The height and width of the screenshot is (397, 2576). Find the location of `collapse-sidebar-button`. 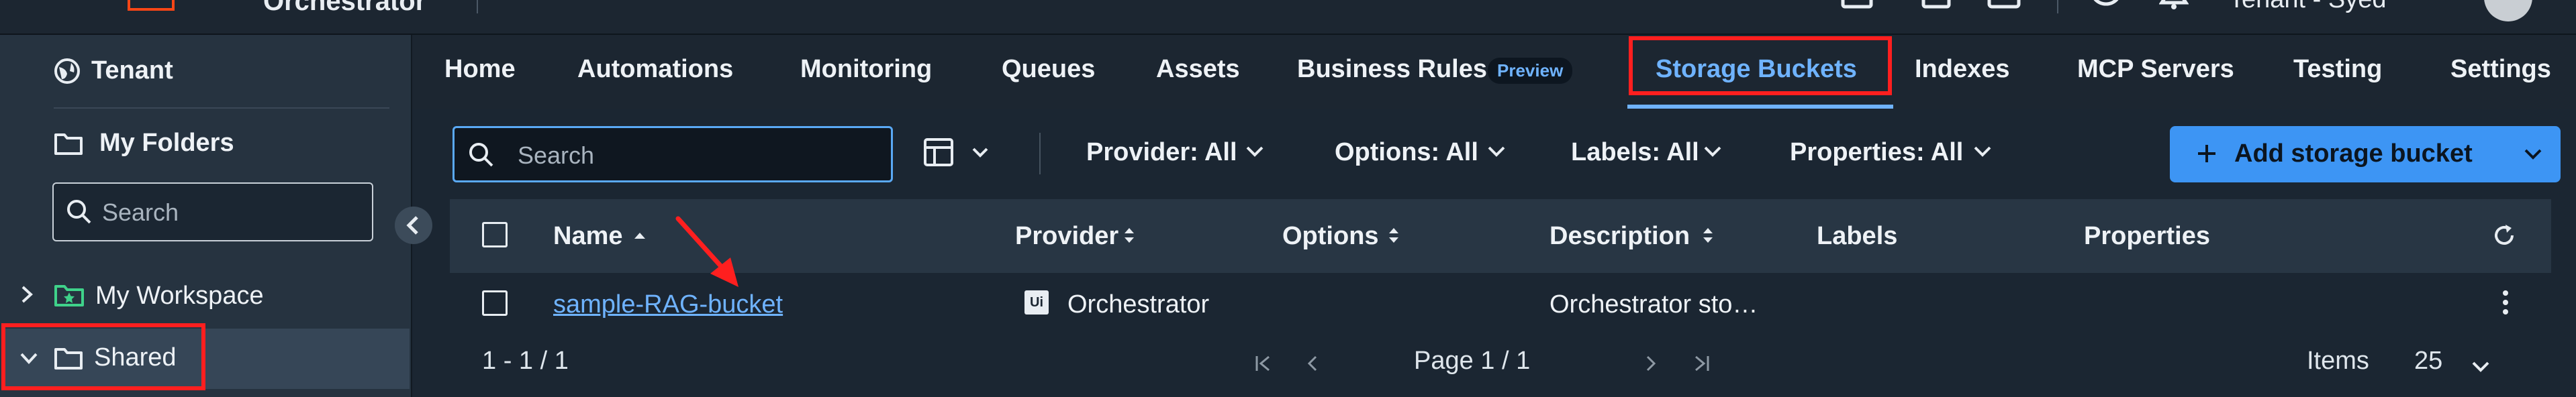

collapse-sidebar-button is located at coordinates (413, 225).